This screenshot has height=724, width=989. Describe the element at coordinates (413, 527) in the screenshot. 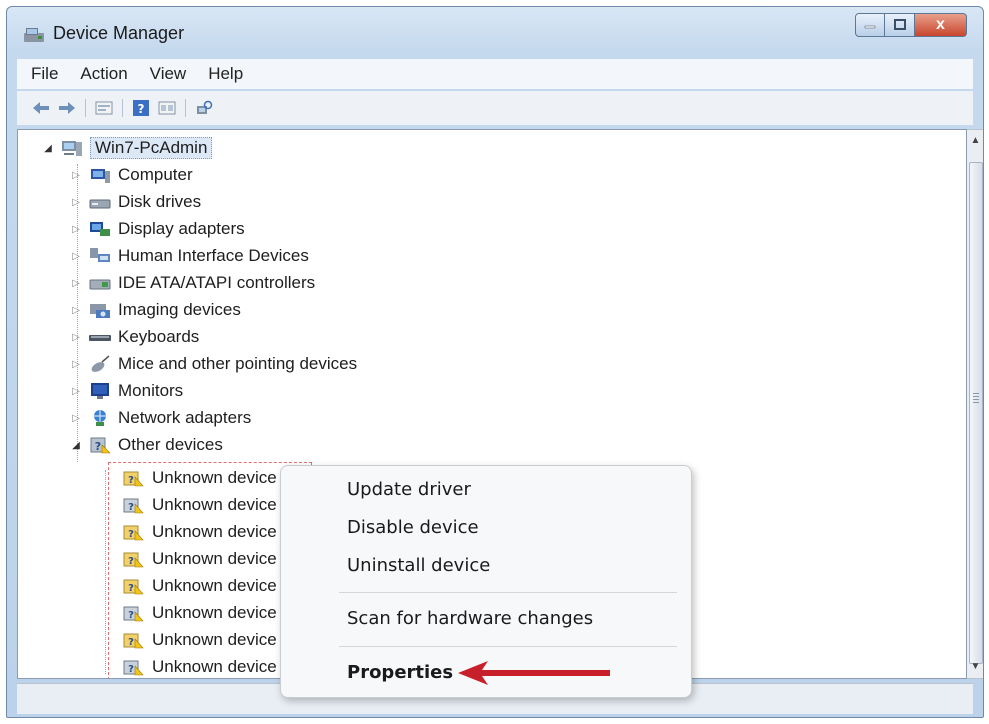

I see `menu-item-disable-device: Disable device` at that location.